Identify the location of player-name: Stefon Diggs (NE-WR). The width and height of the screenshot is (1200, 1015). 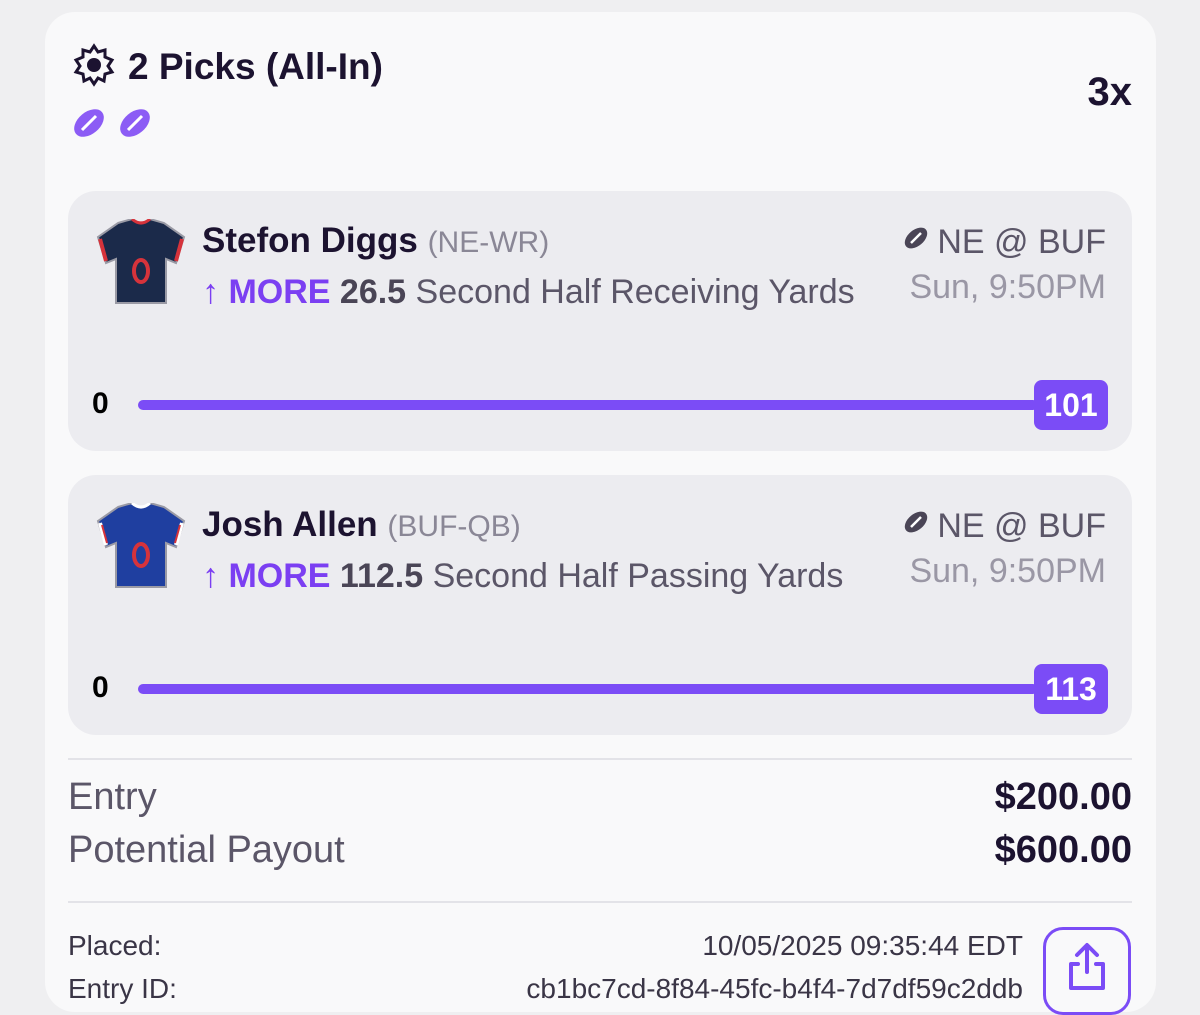
(375, 241).